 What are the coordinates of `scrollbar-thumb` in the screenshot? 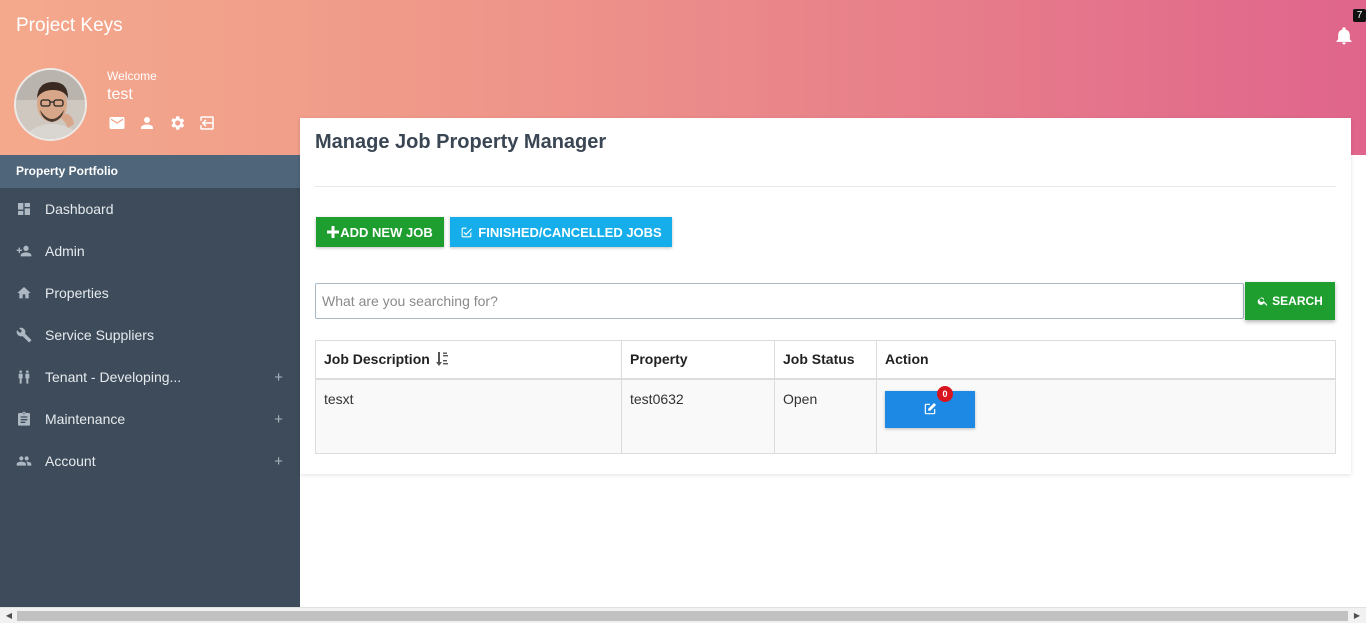 It's located at (682, 616).